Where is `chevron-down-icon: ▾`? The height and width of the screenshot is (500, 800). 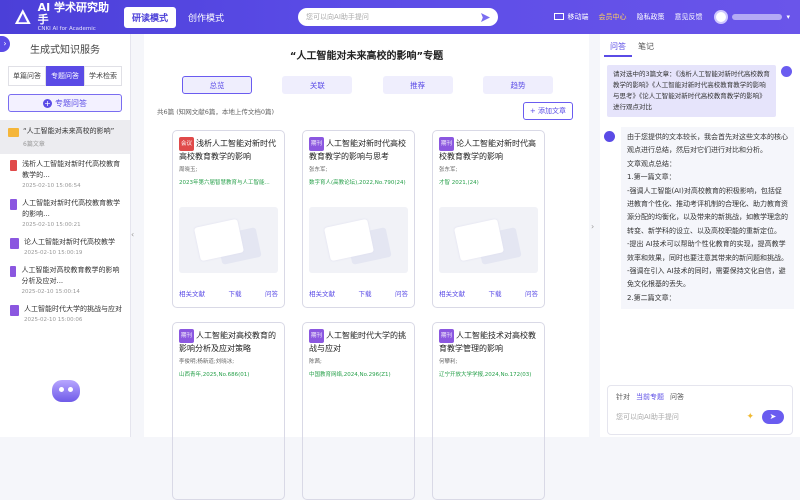 chevron-down-icon: ▾ is located at coordinates (788, 17).